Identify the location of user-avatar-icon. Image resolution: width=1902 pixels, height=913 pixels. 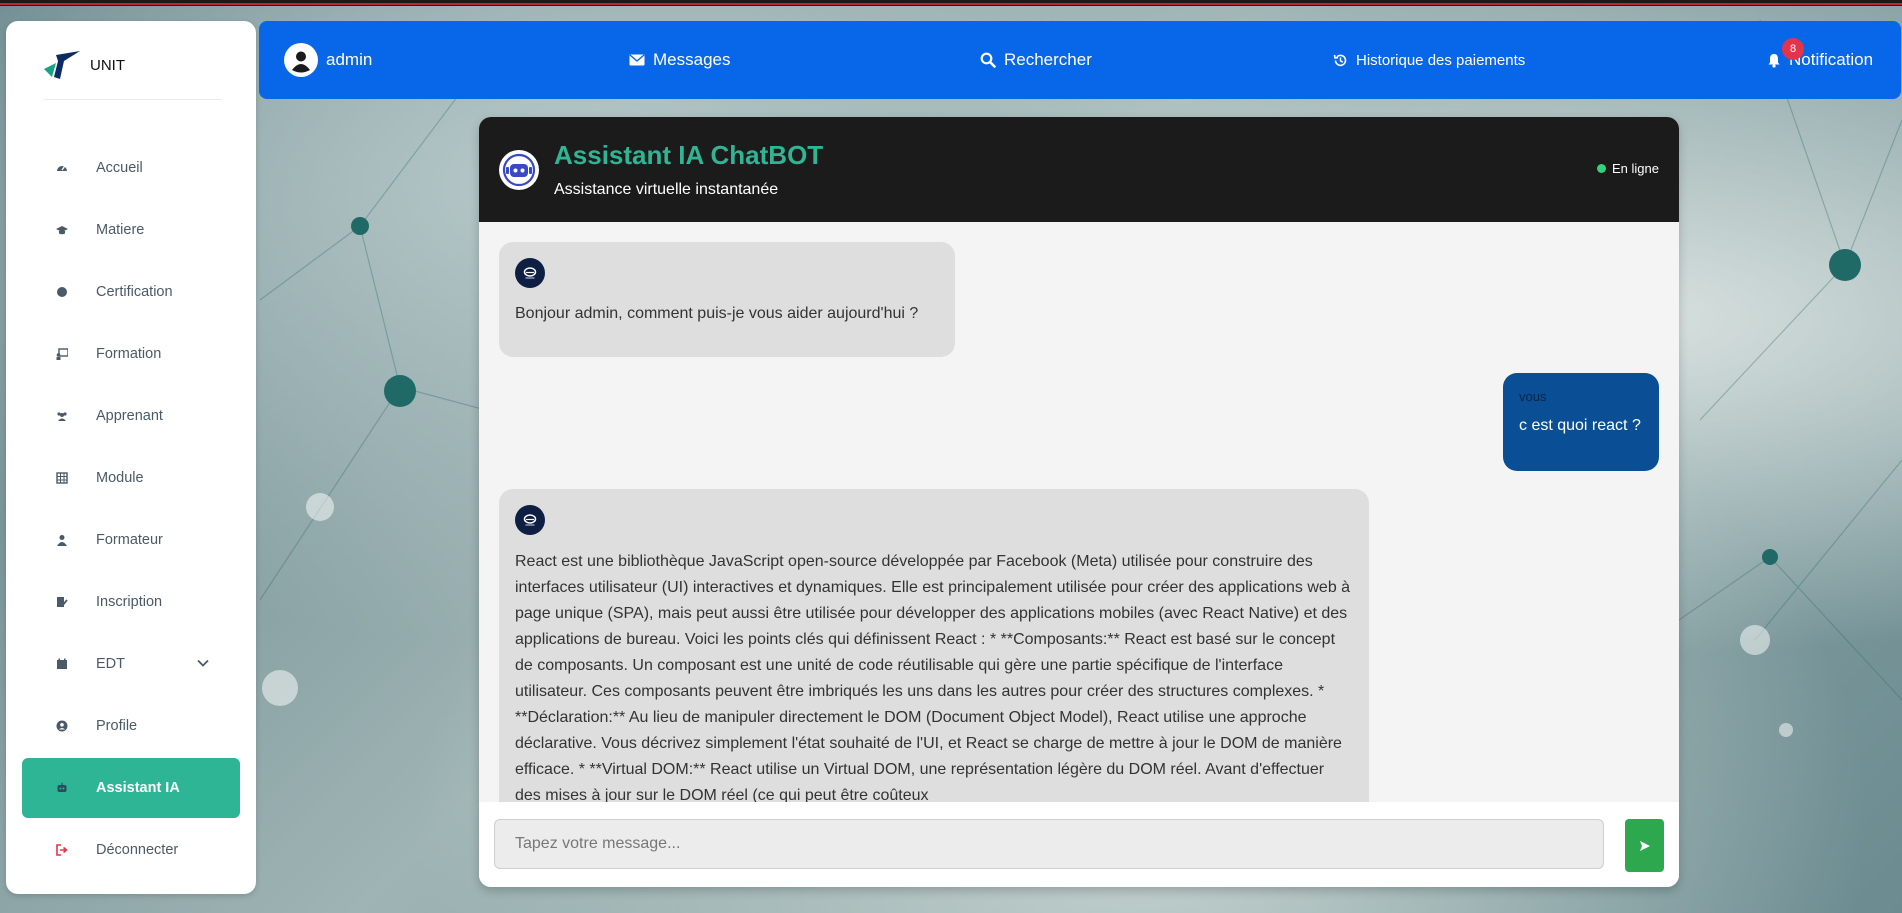
(301, 60).